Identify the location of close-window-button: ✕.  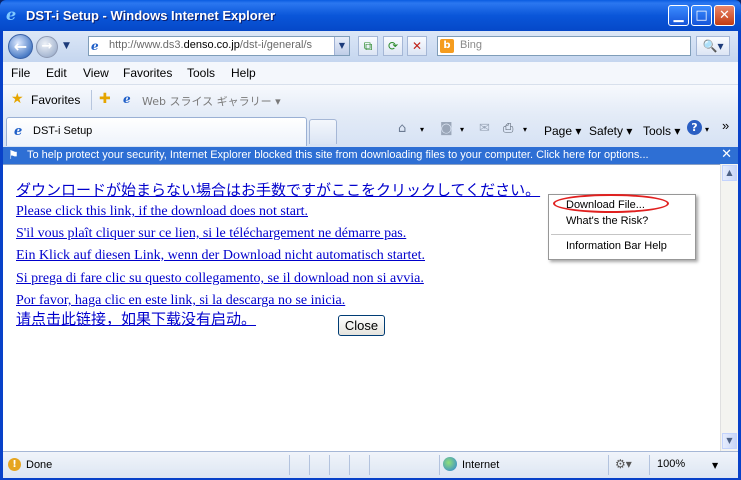
(724, 15).